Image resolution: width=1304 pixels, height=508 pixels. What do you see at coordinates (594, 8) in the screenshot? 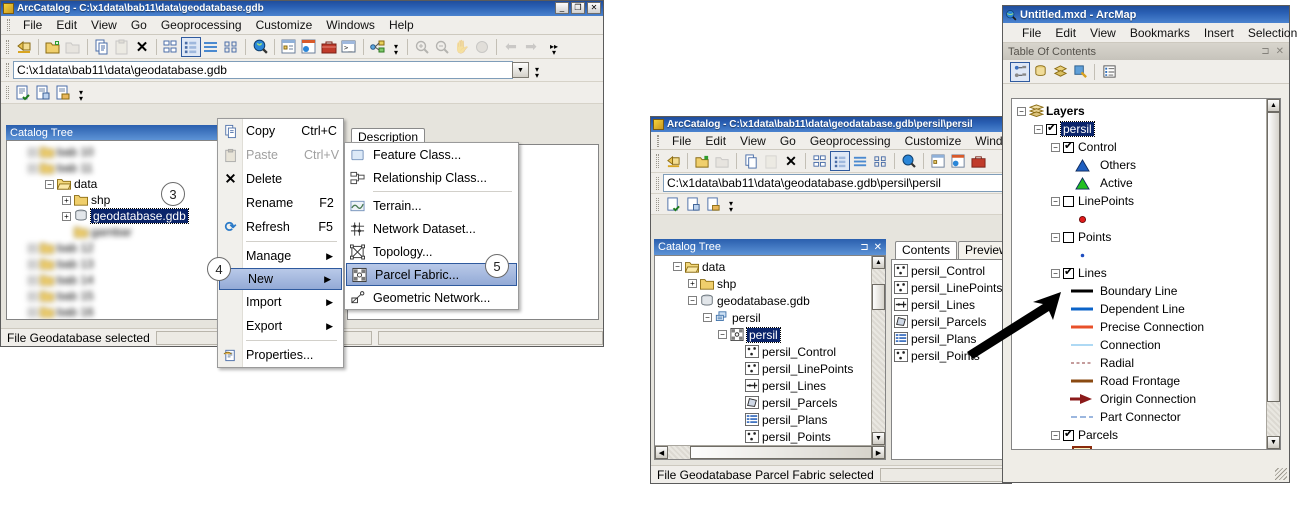
I see `close-button: ✕` at bounding box center [594, 8].